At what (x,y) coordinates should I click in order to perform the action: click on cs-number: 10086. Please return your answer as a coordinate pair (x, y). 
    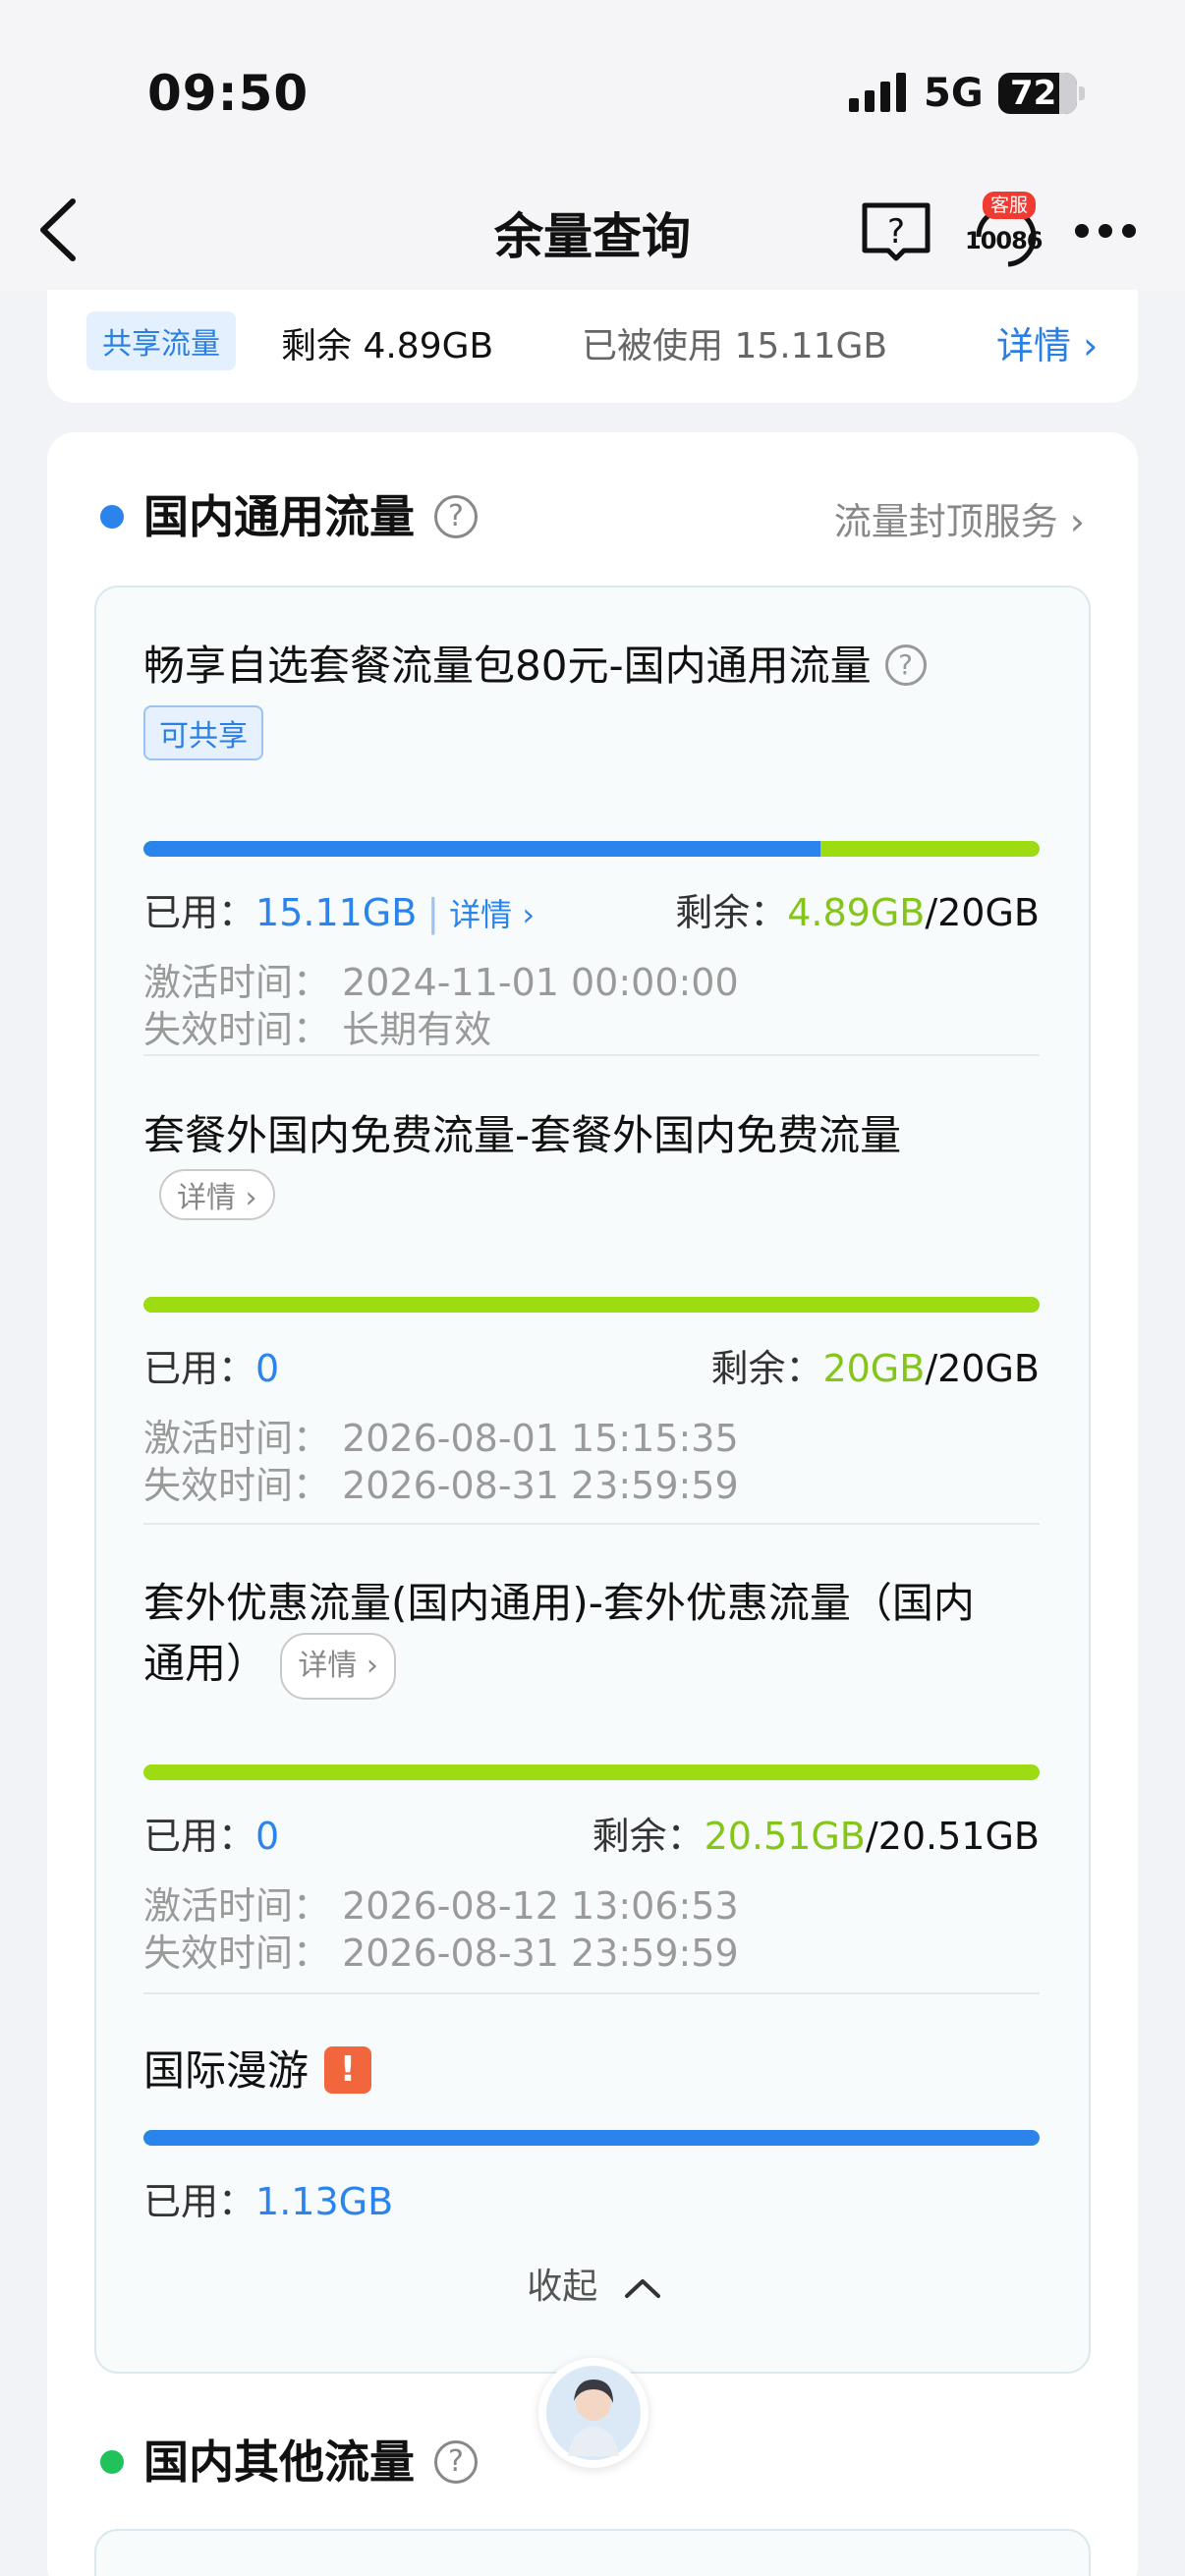
    Looking at the image, I should click on (1004, 240).